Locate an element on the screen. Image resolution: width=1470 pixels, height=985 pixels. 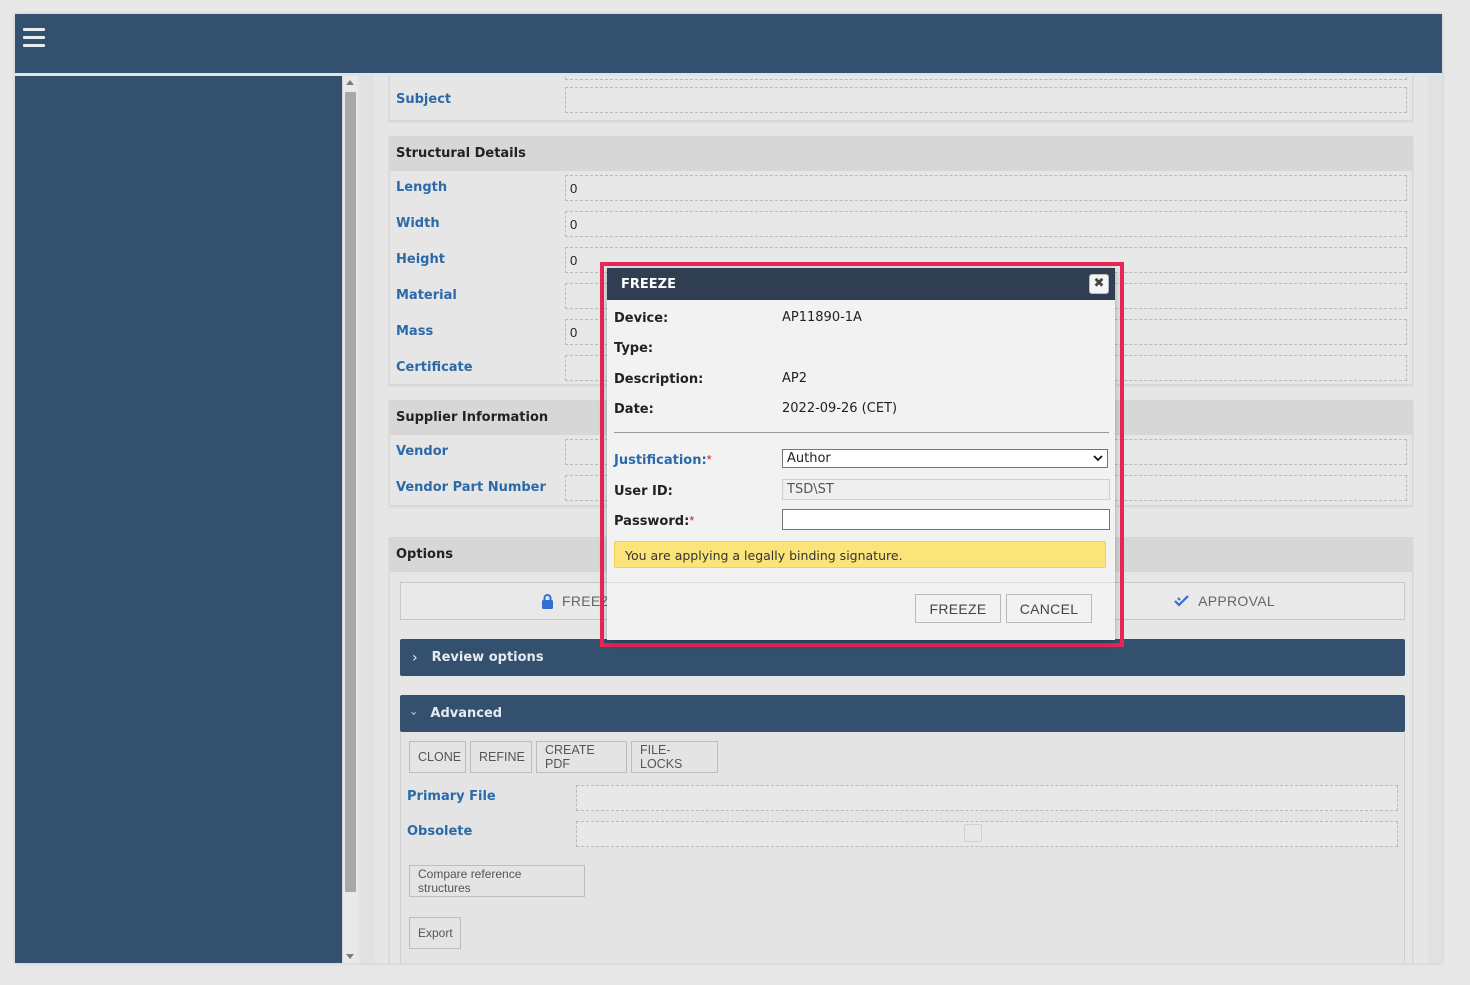
refine-button: REFINE is located at coordinates (501, 757).